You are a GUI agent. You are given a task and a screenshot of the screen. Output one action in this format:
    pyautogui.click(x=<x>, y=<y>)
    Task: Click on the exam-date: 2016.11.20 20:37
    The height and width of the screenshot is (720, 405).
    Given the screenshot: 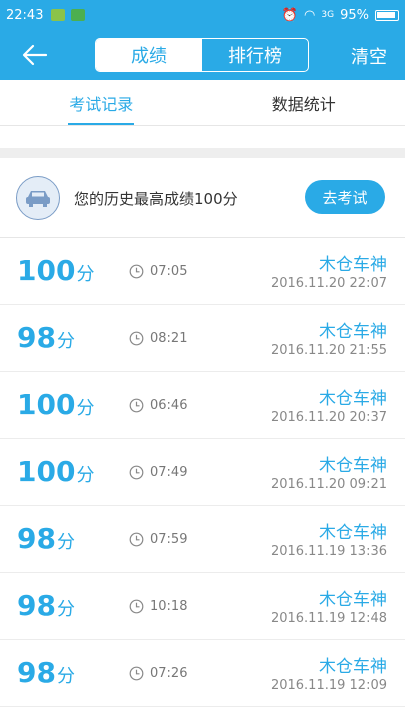 What is the action you would take?
    pyautogui.click(x=328, y=417)
    